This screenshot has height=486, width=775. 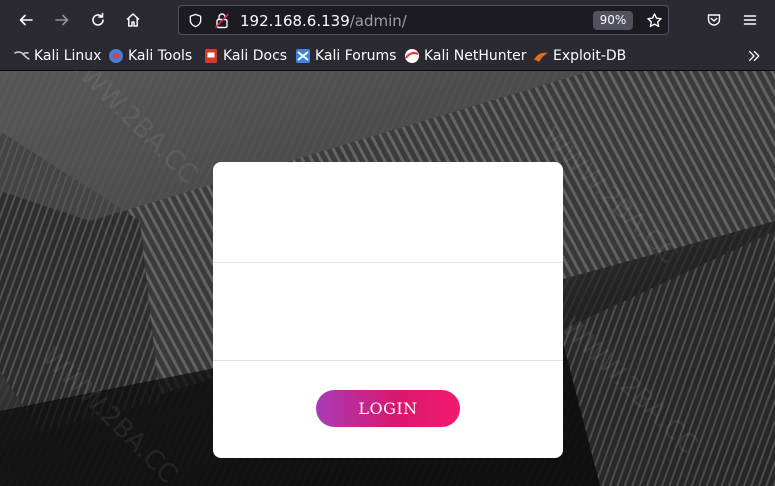 What do you see at coordinates (211, 56) in the screenshot?
I see `kali-docs-icon` at bounding box center [211, 56].